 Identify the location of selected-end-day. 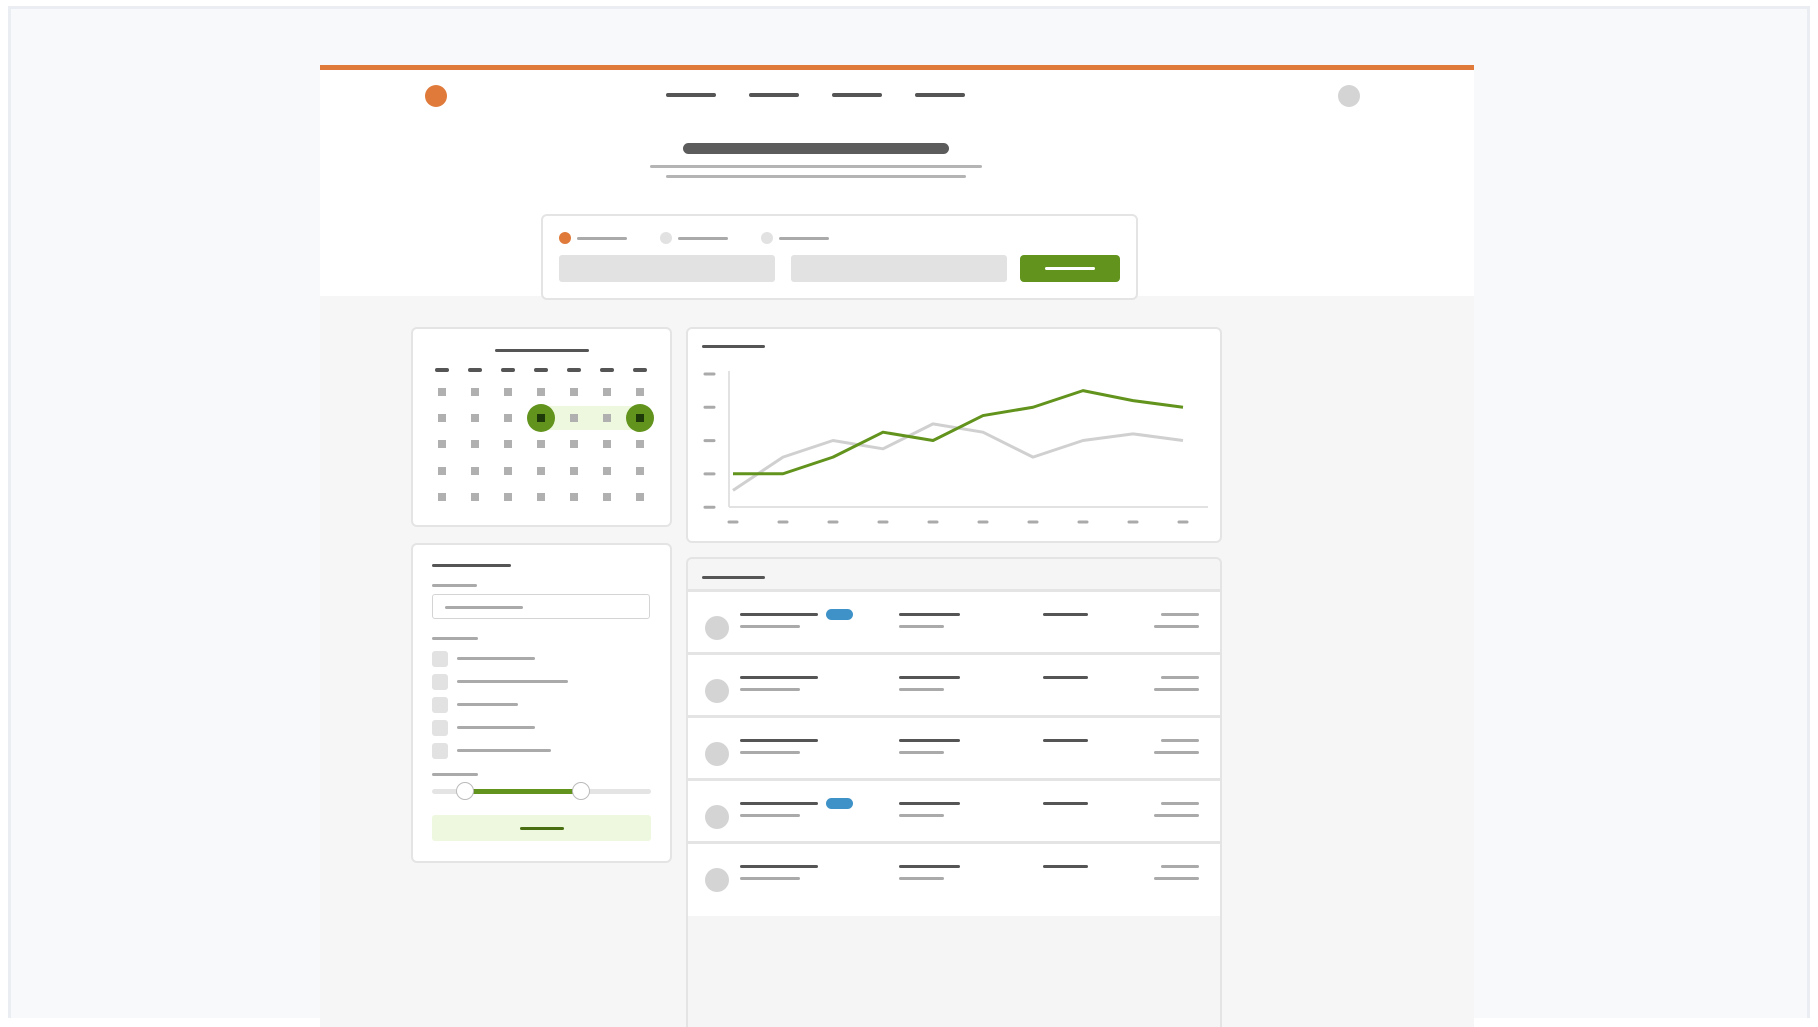
(640, 418).